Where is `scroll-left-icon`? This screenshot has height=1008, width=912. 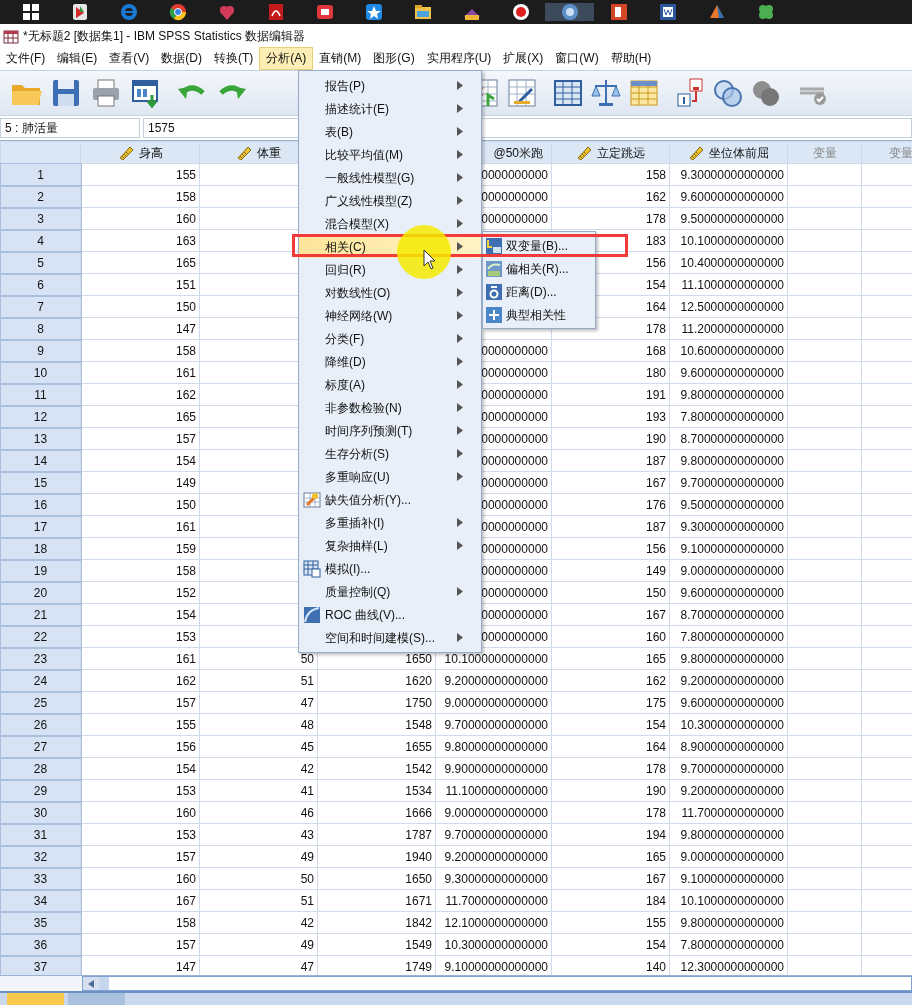
scroll-left-icon is located at coordinates (91, 983).